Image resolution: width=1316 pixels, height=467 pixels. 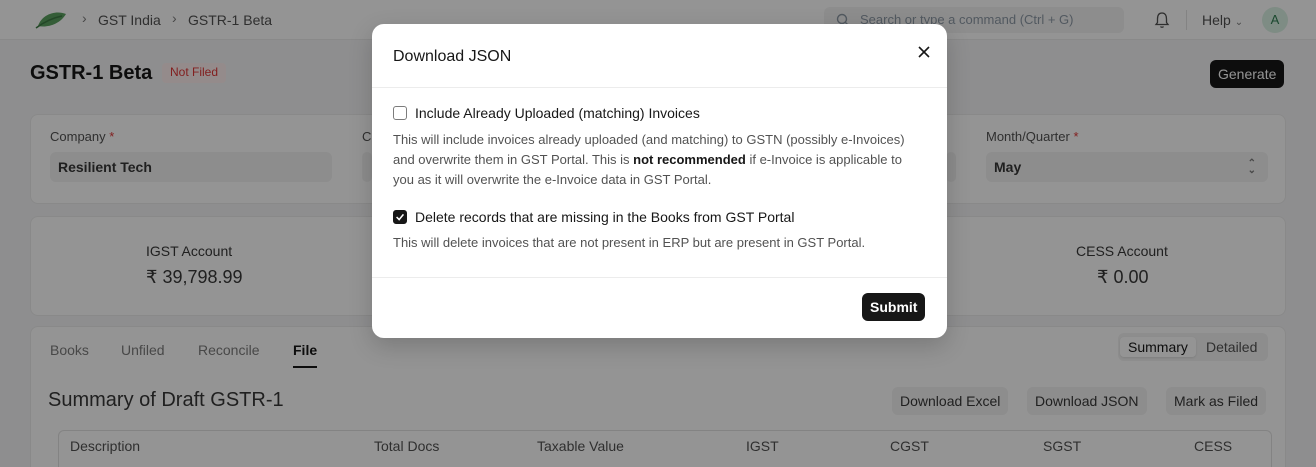 I want to click on dialog-header-divider, so click(x=659, y=87).